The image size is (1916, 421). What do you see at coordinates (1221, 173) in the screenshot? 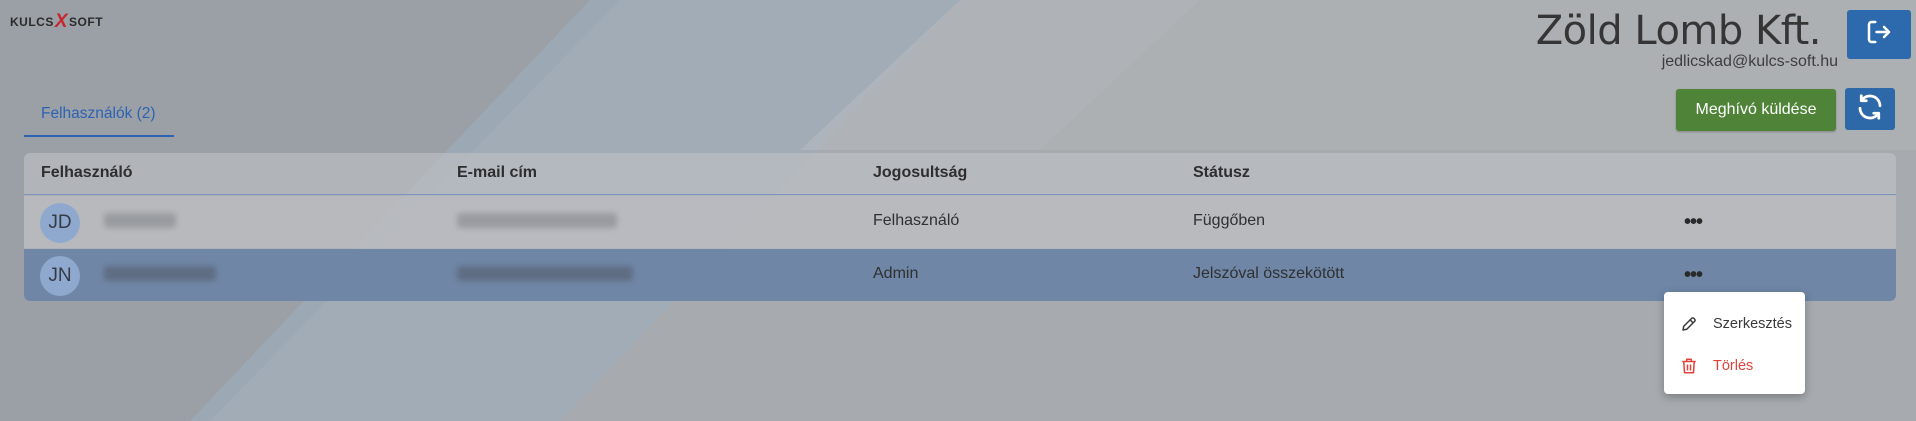
I see `column-header-status: Státusz` at bounding box center [1221, 173].